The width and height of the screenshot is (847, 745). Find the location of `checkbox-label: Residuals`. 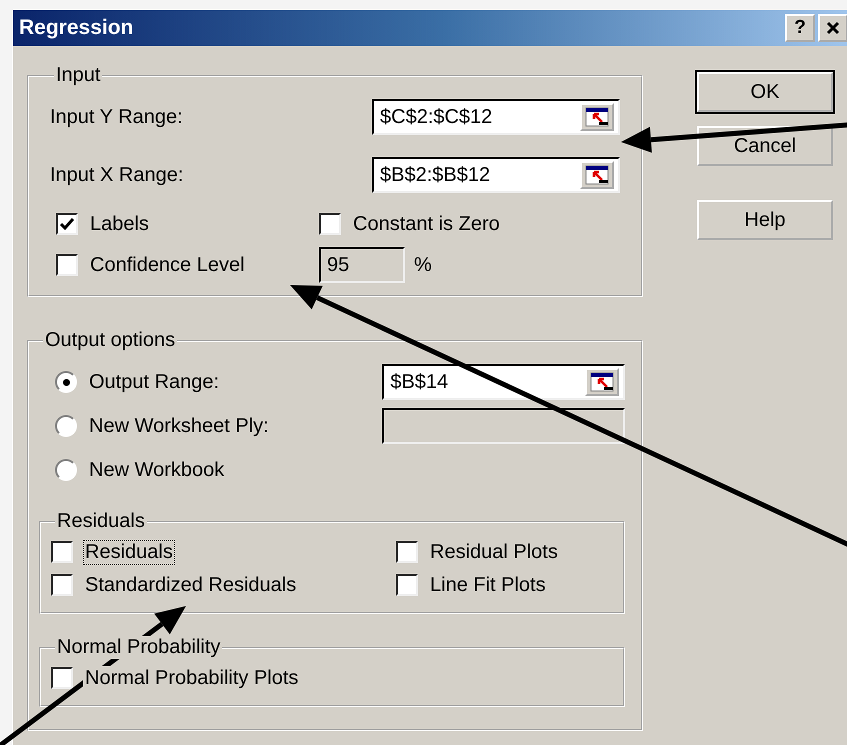

checkbox-label: Residuals is located at coordinates (129, 552).